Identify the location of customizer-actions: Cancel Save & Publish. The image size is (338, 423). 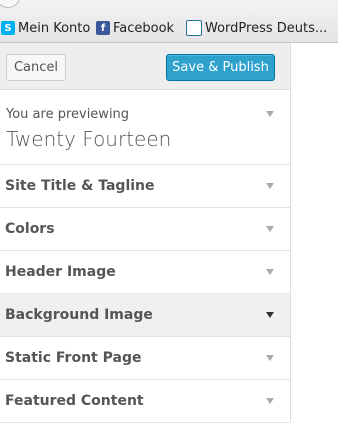
(145, 66).